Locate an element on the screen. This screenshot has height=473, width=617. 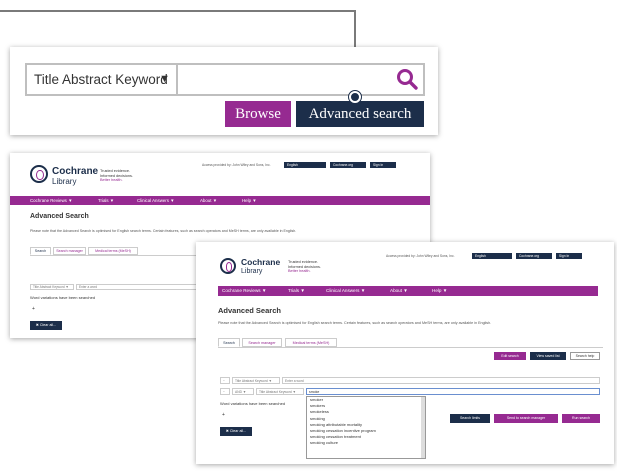
run-search-button: Run search is located at coordinates (581, 418).